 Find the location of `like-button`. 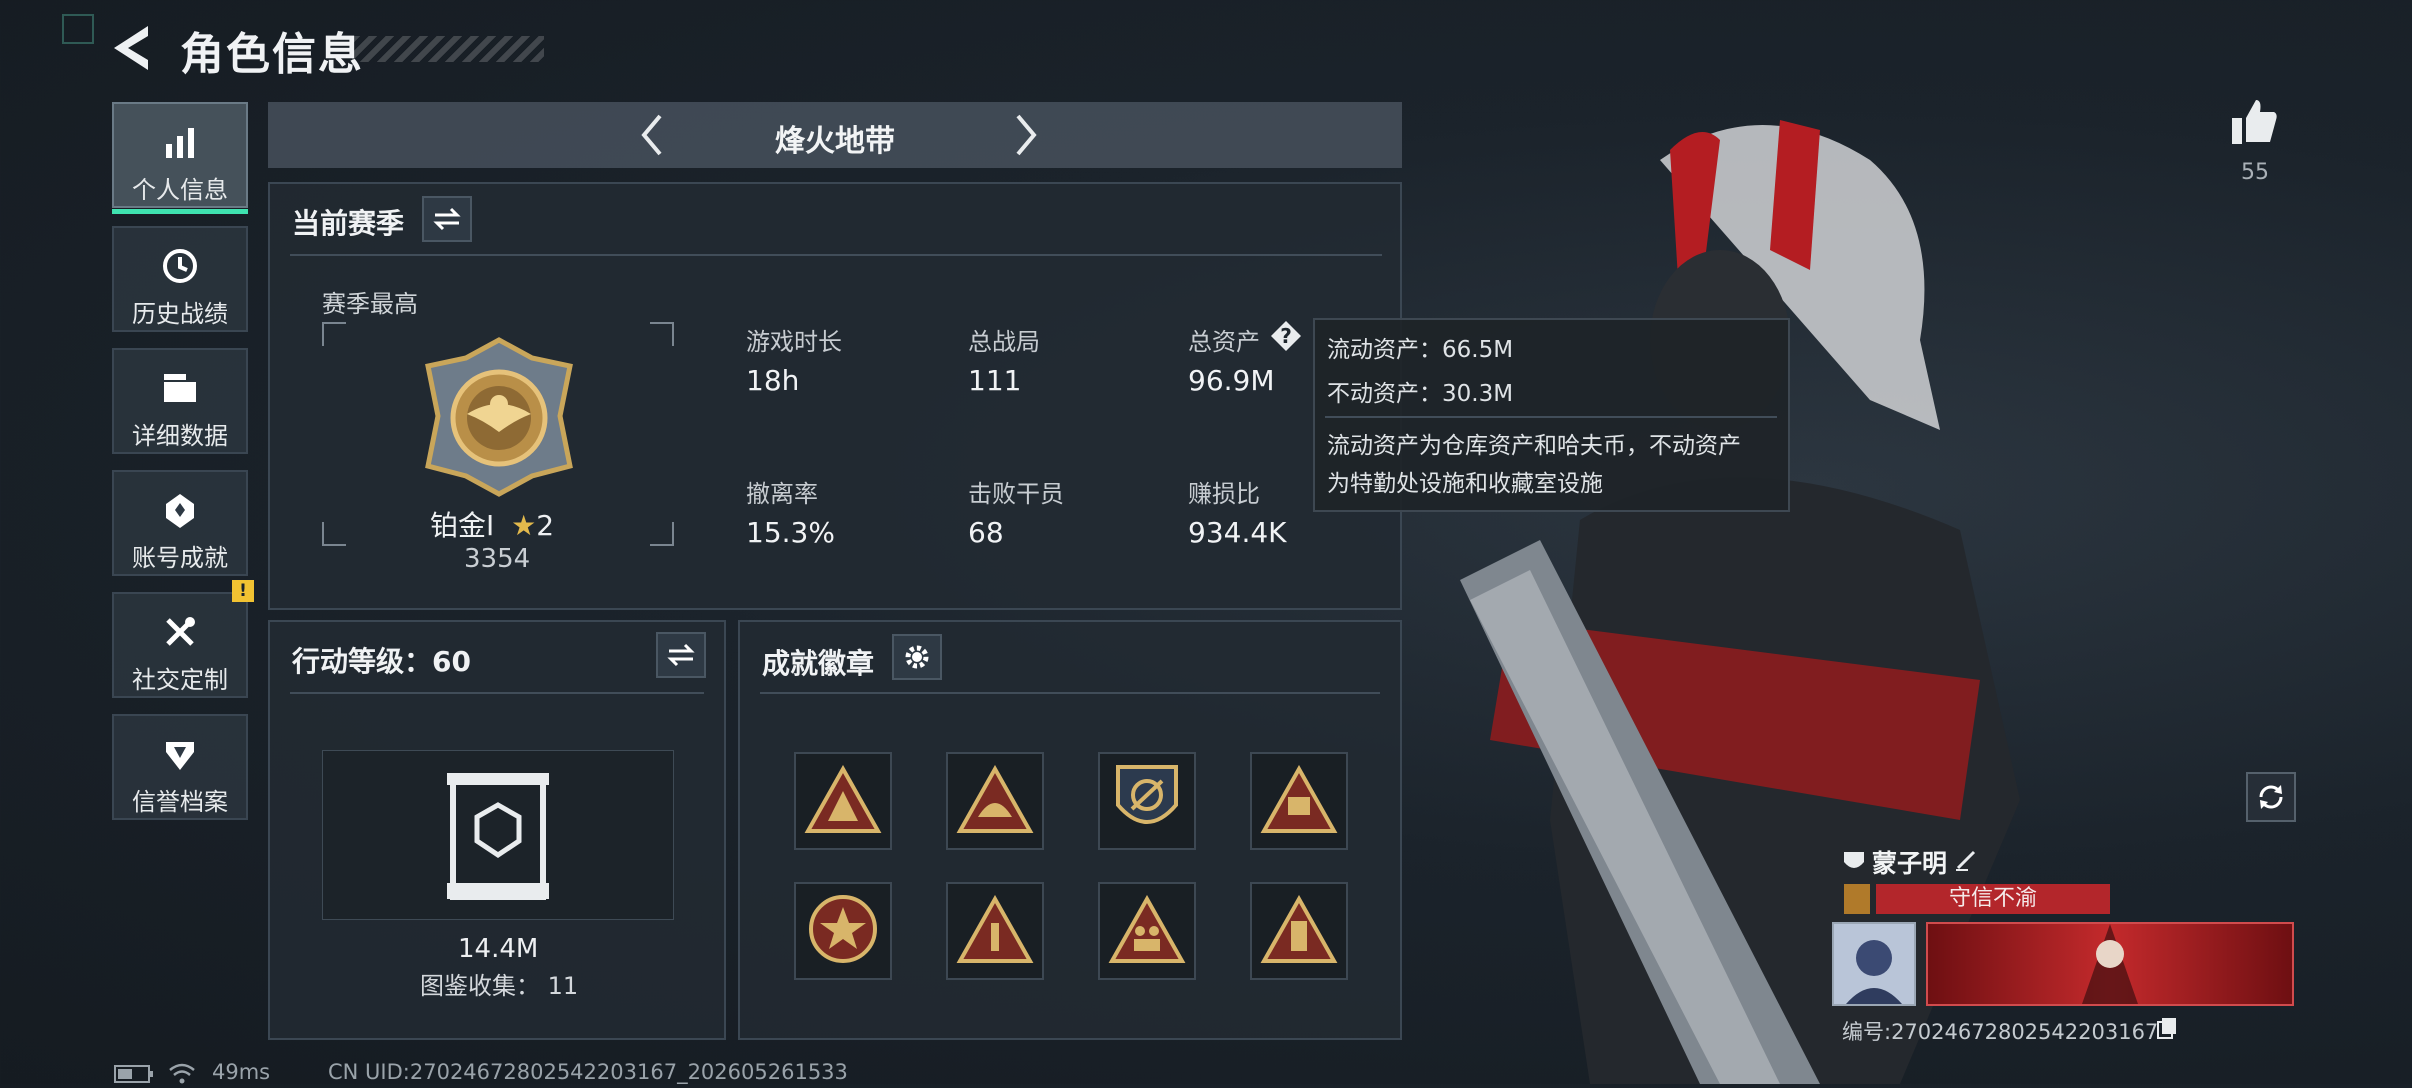

like-button is located at coordinates (2254, 122).